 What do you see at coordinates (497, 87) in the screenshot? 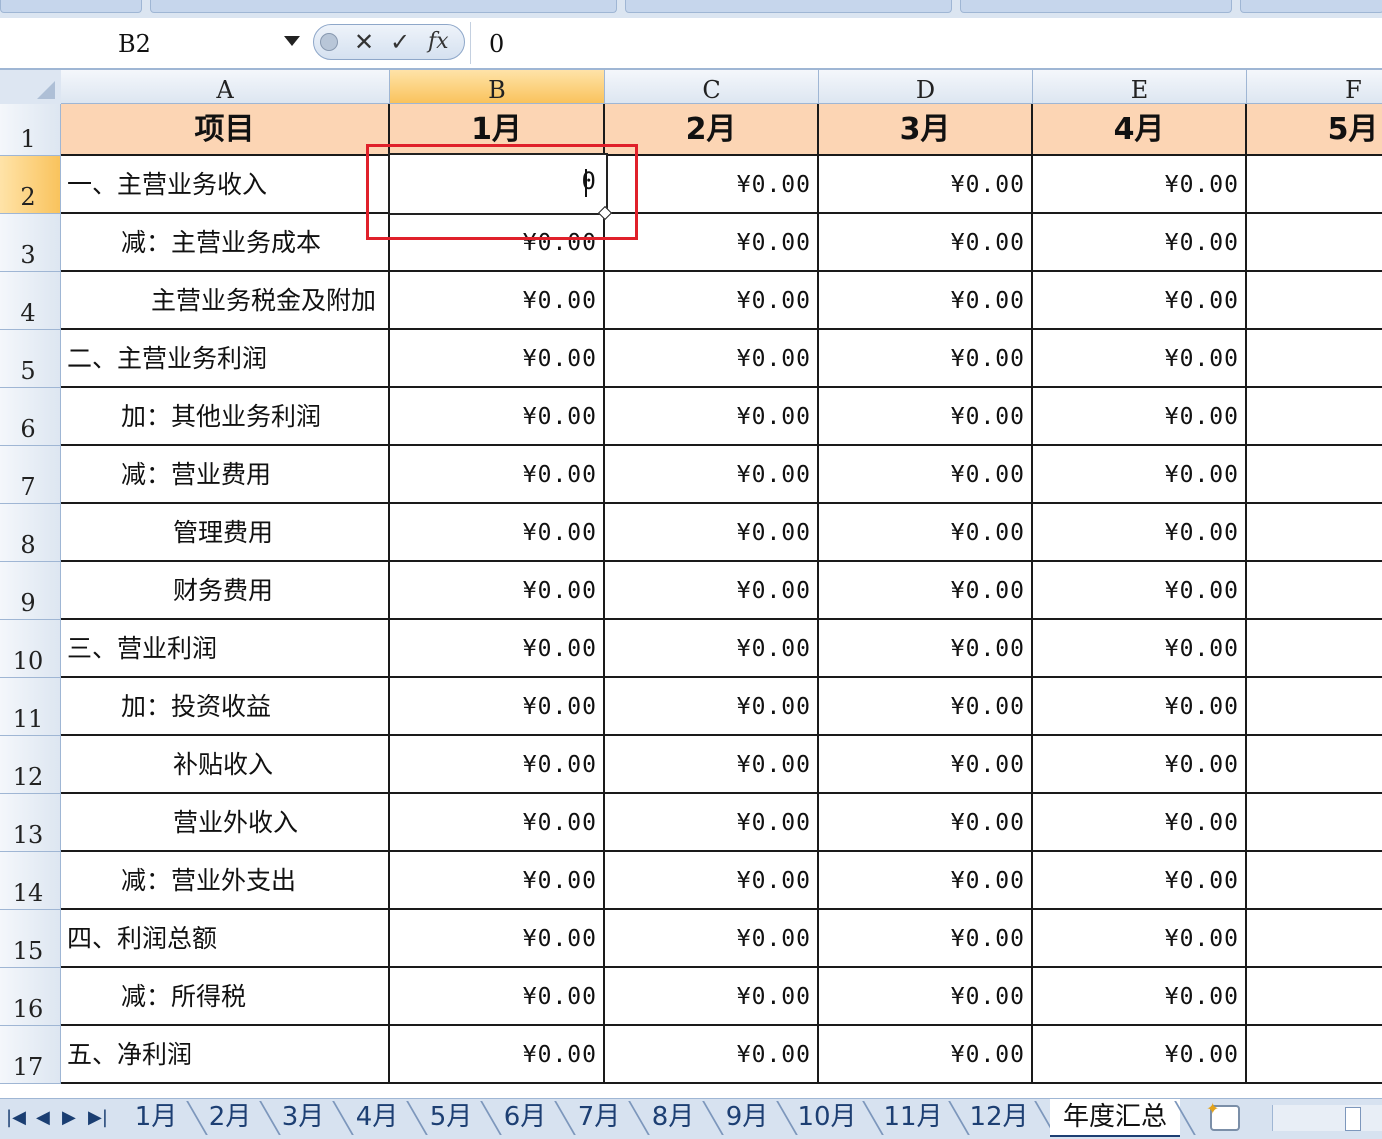
I see `column-header-b: B` at bounding box center [497, 87].